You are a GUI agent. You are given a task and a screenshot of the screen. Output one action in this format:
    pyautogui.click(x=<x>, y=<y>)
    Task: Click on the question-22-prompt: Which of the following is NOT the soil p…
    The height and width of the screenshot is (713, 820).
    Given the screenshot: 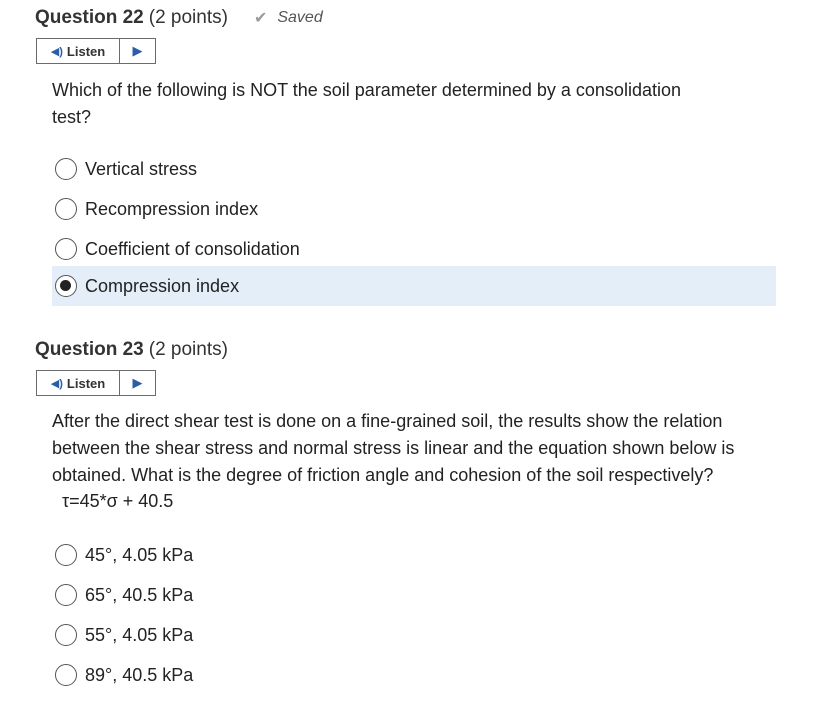 What is the action you would take?
    pyautogui.click(x=417, y=104)
    